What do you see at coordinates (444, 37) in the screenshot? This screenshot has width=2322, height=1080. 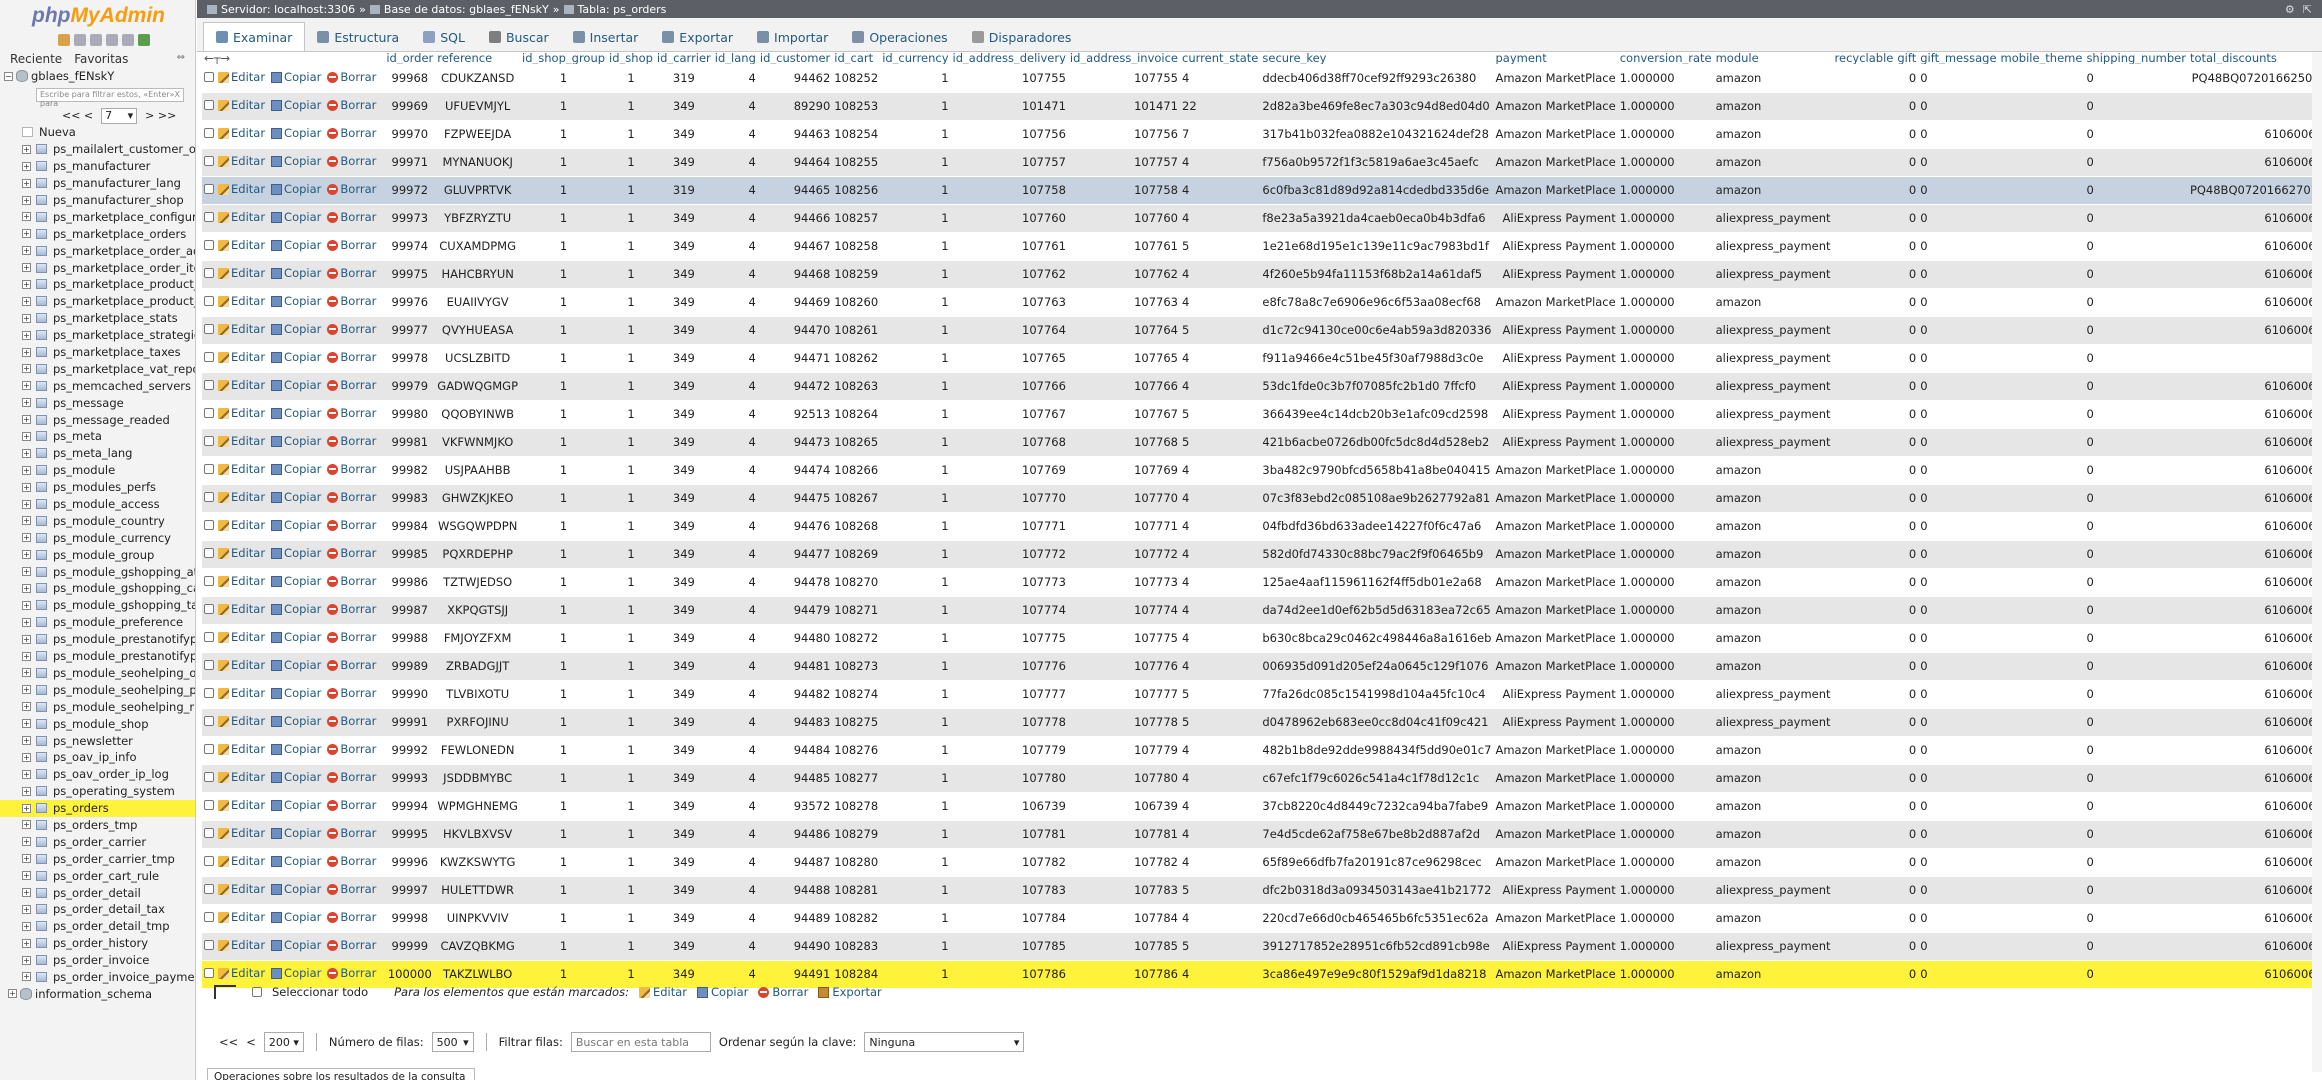 I see `tab-sql: SQL` at bounding box center [444, 37].